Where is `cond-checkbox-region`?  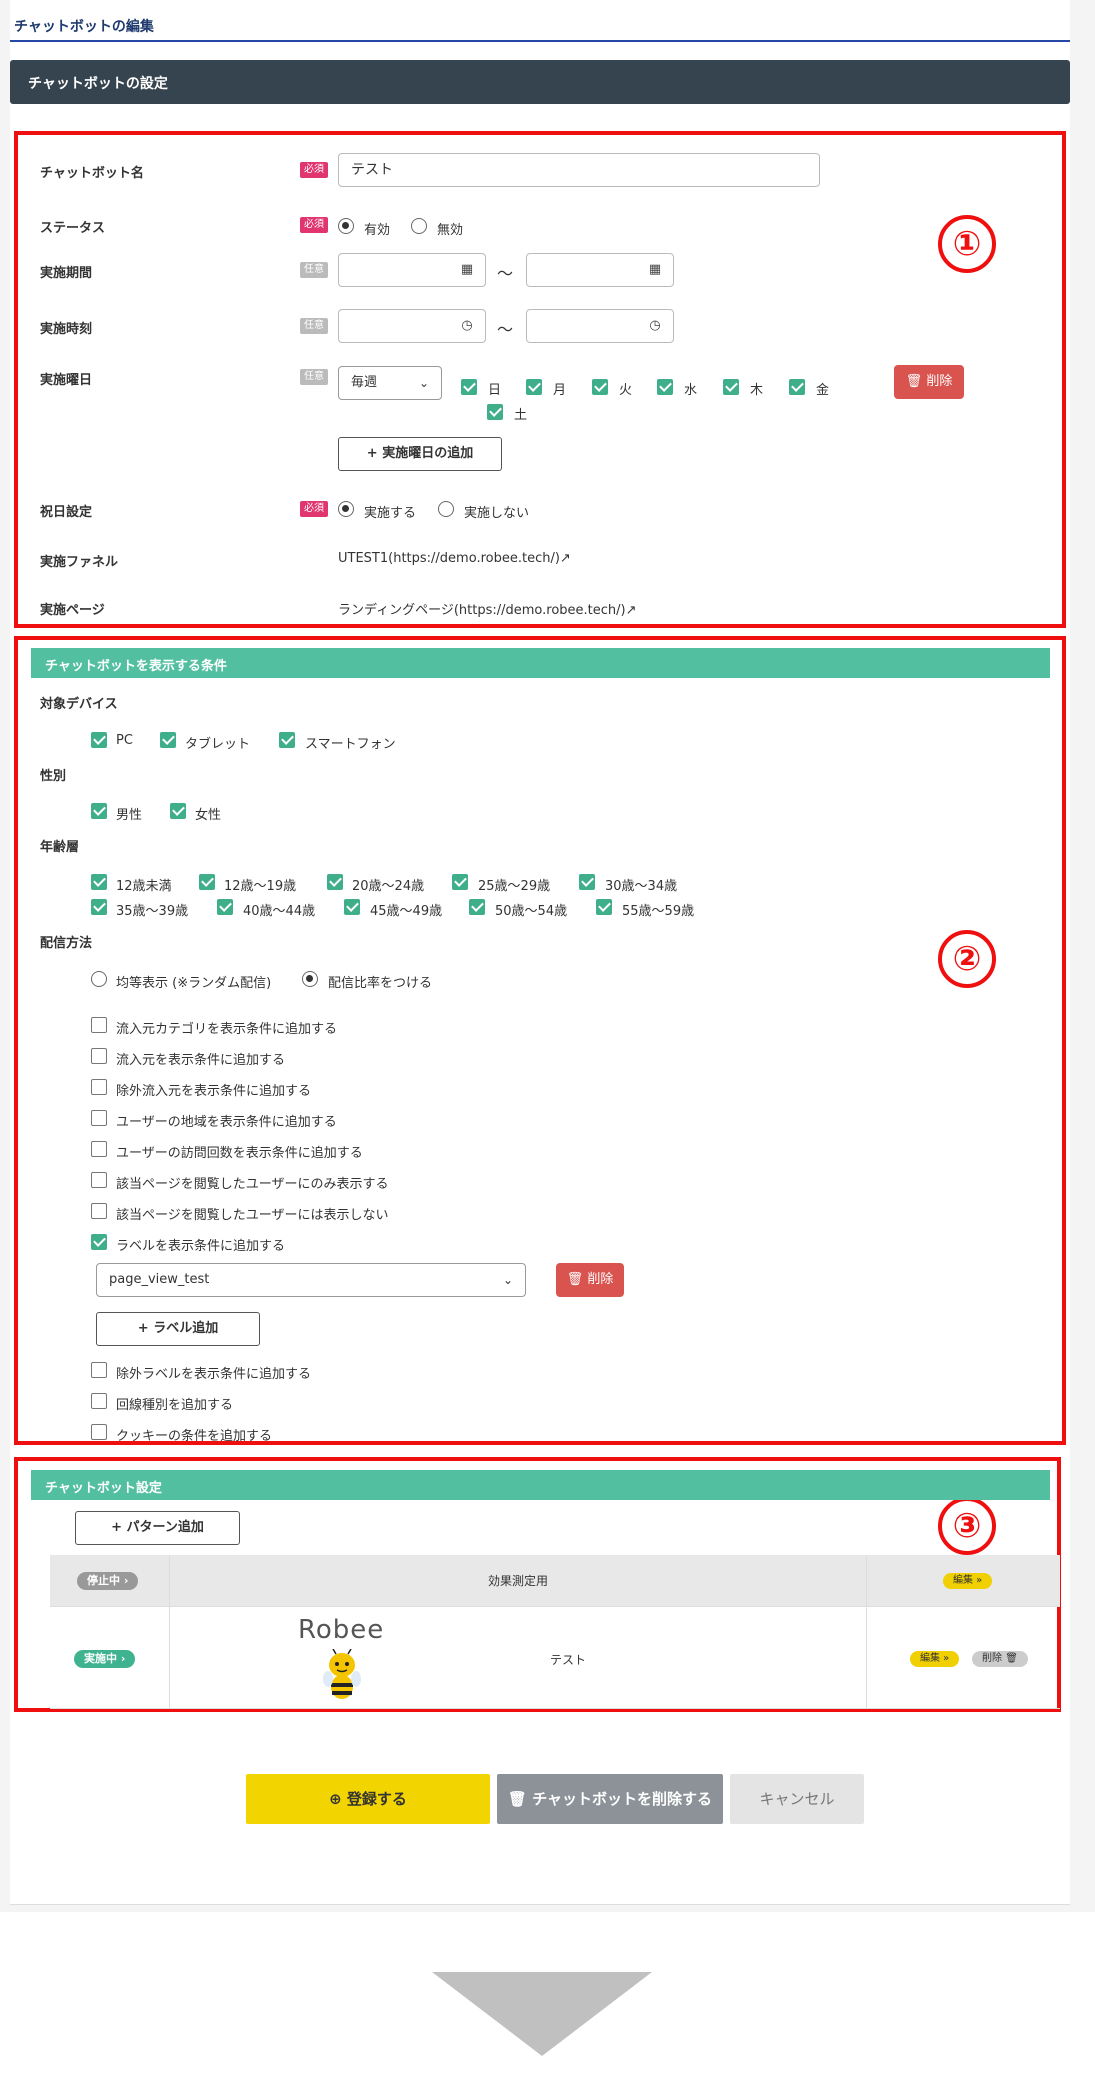 cond-checkbox-region is located at coordinates (99, 1118).